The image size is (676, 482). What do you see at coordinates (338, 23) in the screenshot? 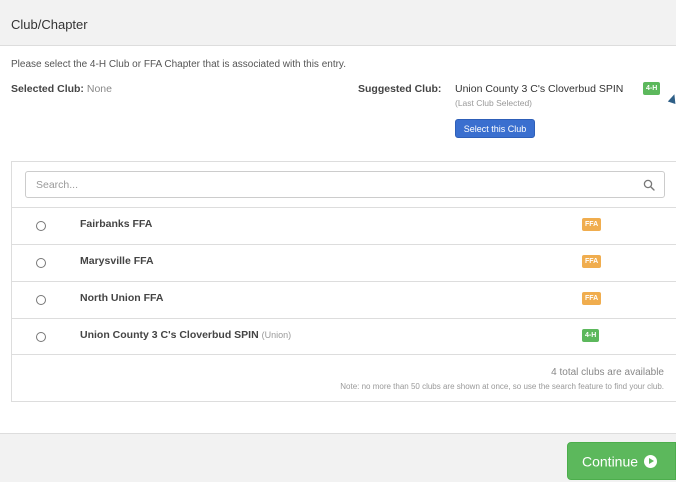
I see `section-header: Club/Chapter` at bounding box center [338, 23].